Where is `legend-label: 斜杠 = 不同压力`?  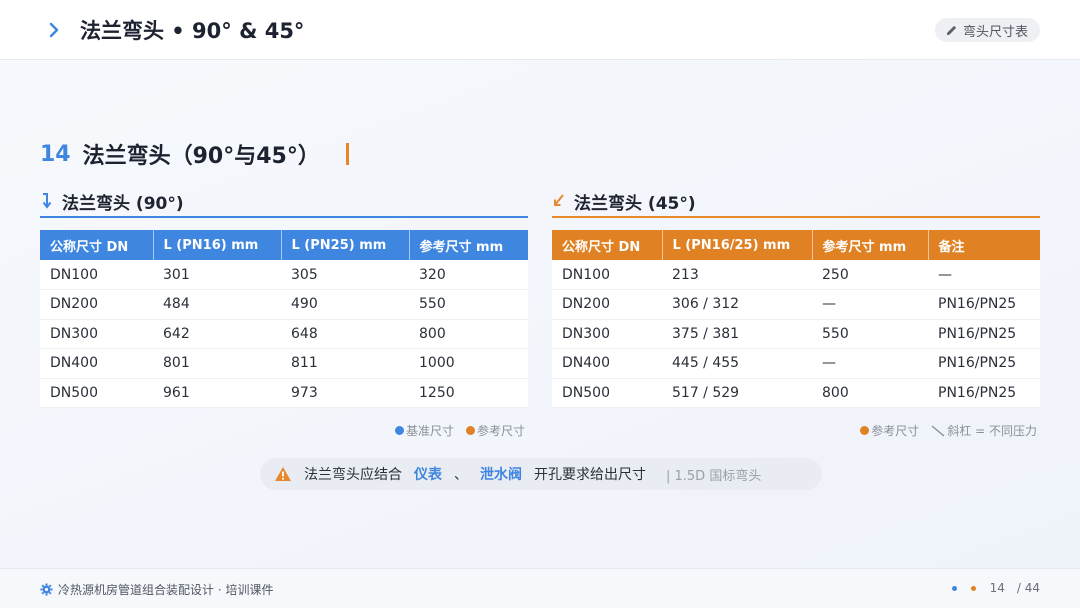 legend-label: 斜杠 = 不同压力 is located at coordinates (992, 431).